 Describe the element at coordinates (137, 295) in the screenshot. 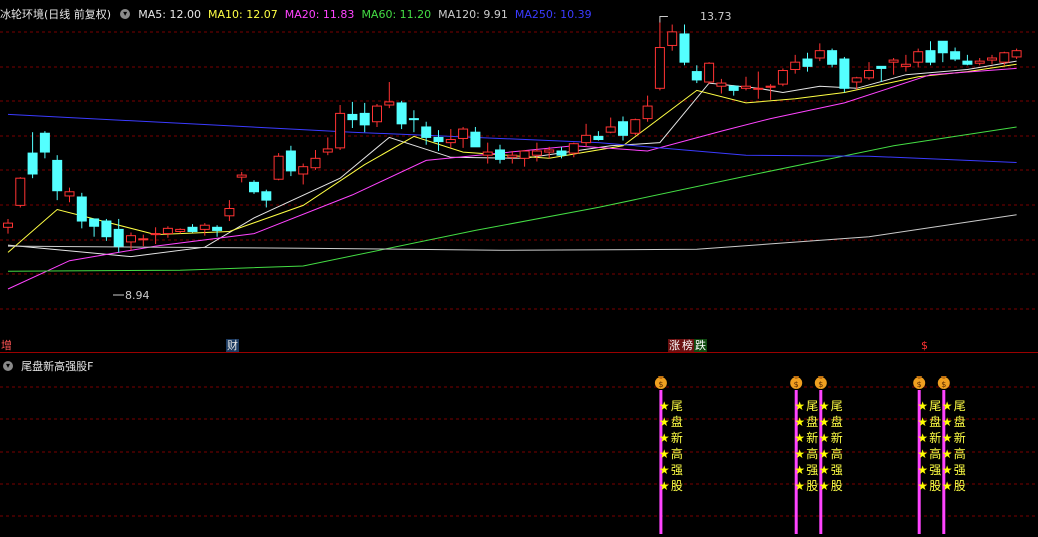

I see `low-price-label: 8.94` at that location.